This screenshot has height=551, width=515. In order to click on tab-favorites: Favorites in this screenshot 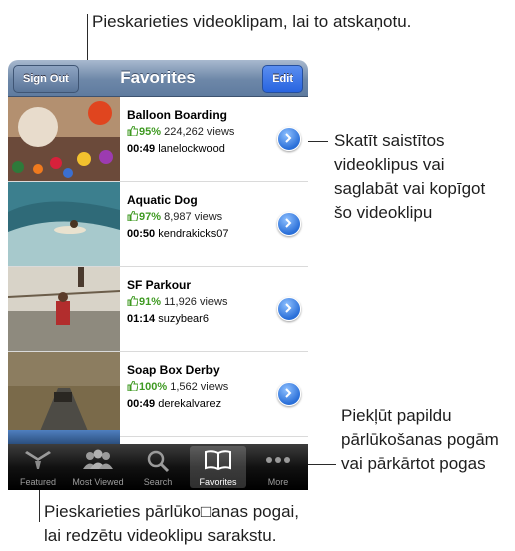, I will do `click(218, 467)`.